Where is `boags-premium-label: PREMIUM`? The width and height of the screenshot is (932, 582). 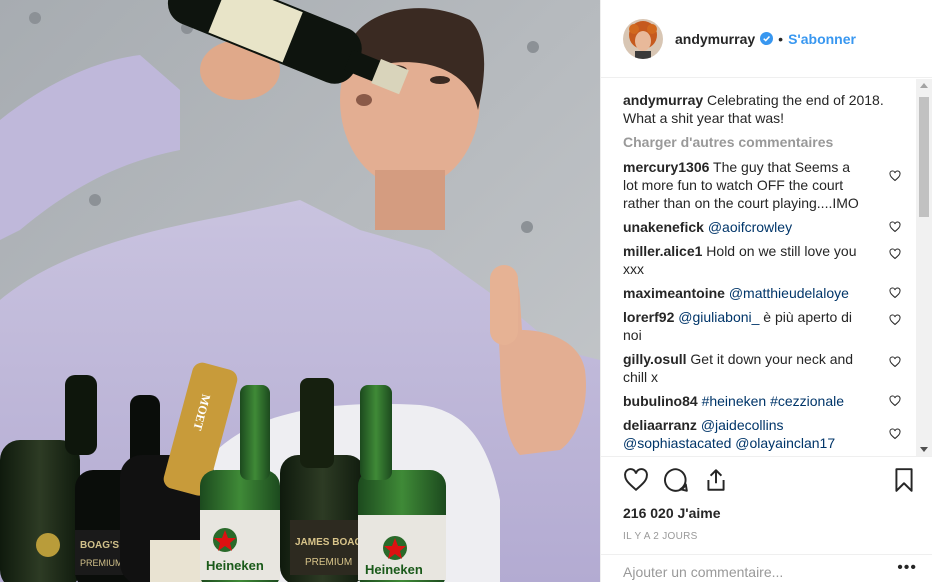 boags-premium-label: PREMIUM is located at coordinates (101, 563).